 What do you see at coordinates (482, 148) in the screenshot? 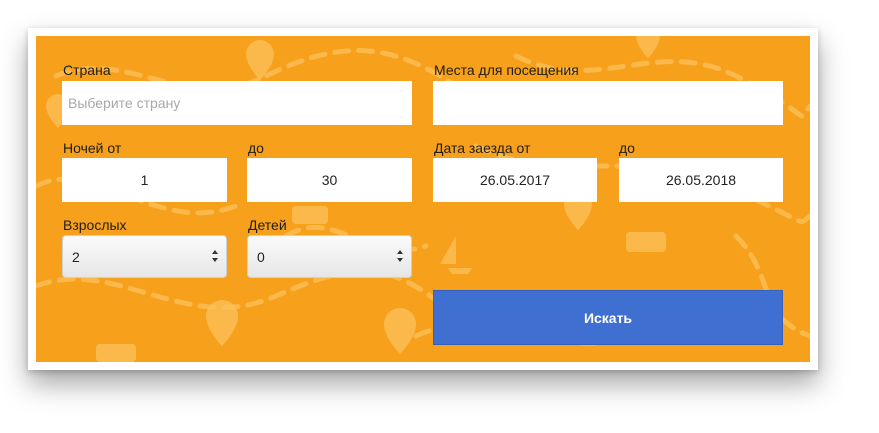
I see `checkin-from-label: Дата заезда от` at bounding box center [482, 148].